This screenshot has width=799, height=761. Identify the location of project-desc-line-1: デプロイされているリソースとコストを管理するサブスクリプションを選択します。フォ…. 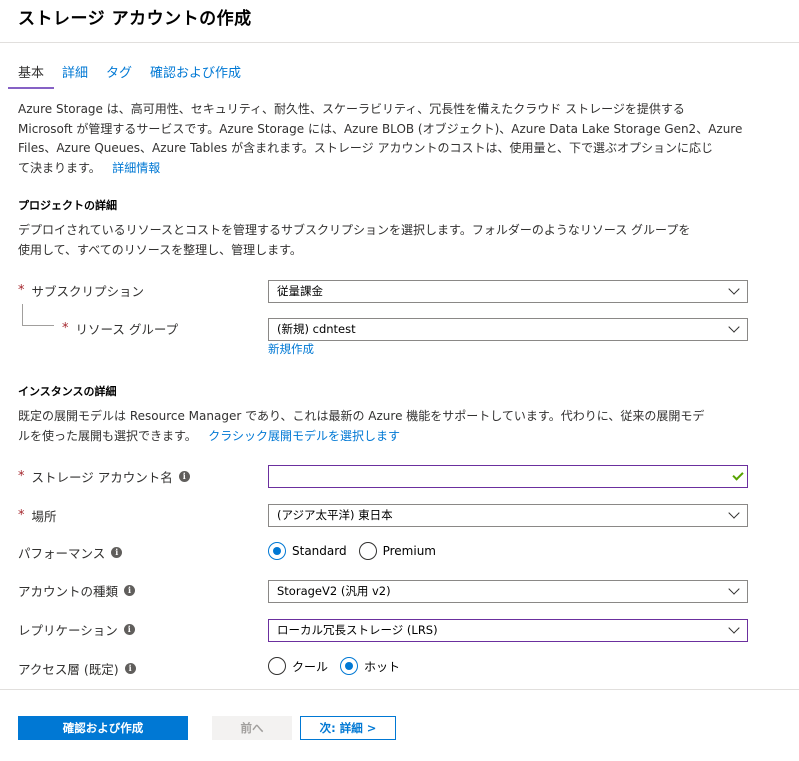
(354, 230).